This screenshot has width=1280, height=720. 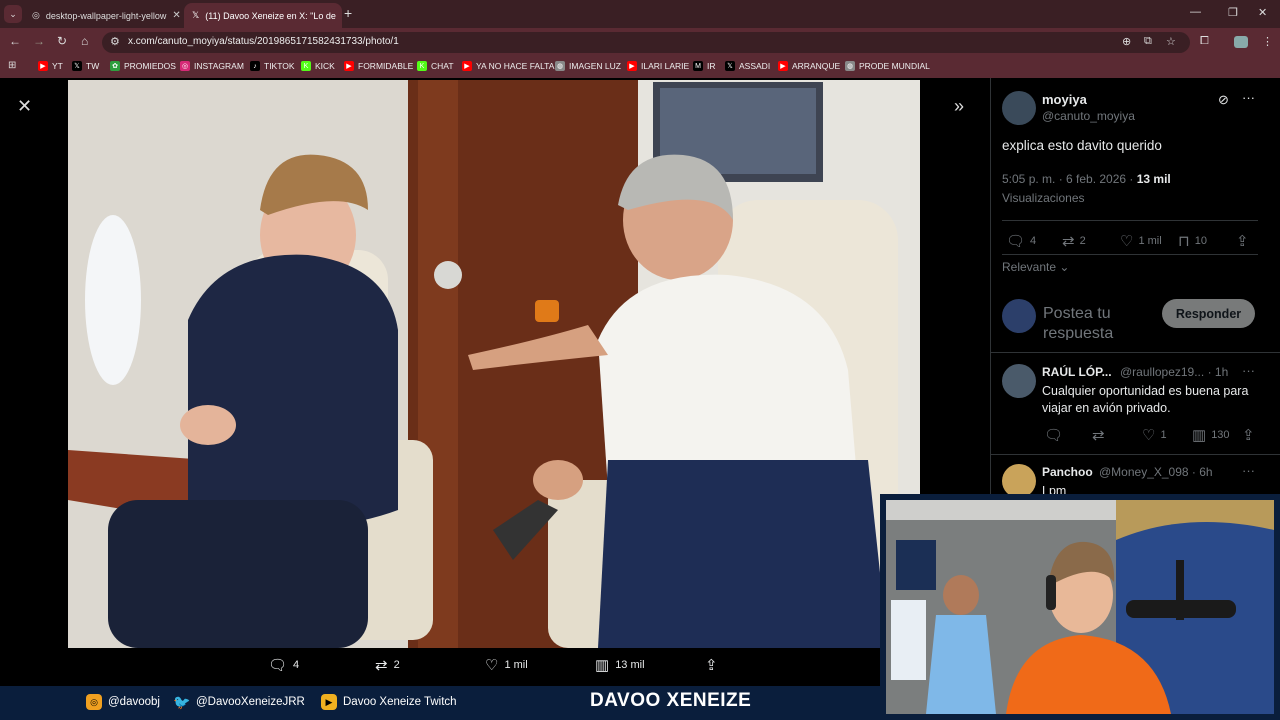 I want to click on views-action: ▥ 130, so click(x=1211, y=435).